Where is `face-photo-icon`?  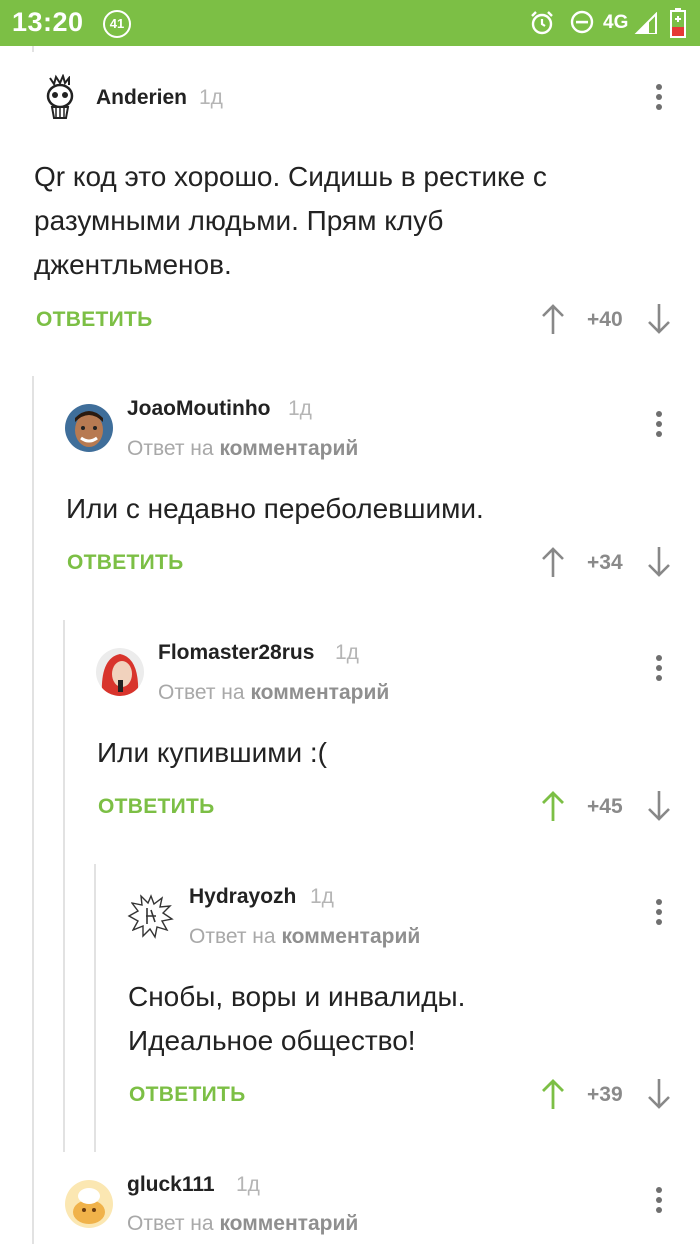
face-photo-icon is located at coordinates (89, 428).